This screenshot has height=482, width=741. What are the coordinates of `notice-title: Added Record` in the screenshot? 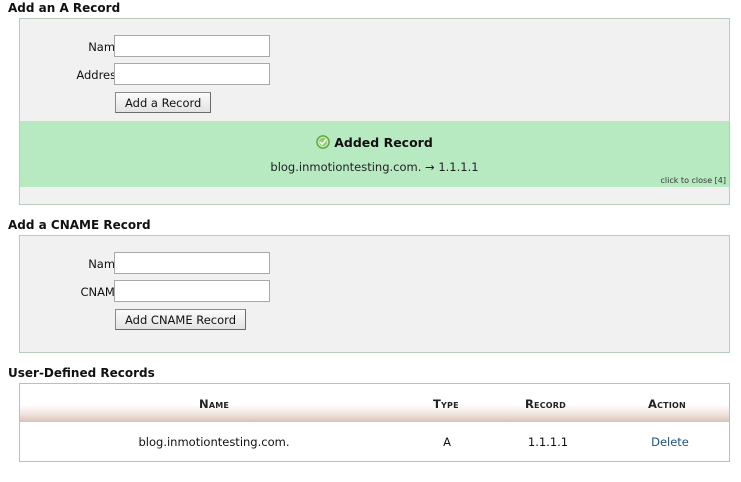 It's located at (383, 142).